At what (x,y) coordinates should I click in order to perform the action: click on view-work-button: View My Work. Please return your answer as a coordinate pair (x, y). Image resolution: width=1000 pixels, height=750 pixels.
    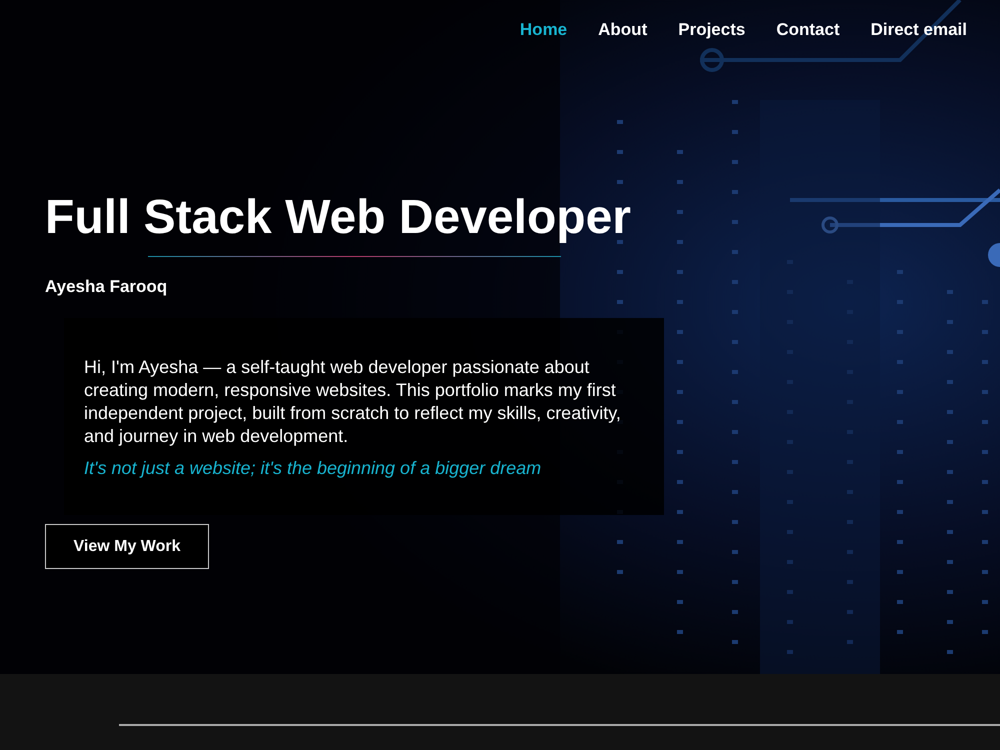
    Looking at the image, I should click on (127, 546).